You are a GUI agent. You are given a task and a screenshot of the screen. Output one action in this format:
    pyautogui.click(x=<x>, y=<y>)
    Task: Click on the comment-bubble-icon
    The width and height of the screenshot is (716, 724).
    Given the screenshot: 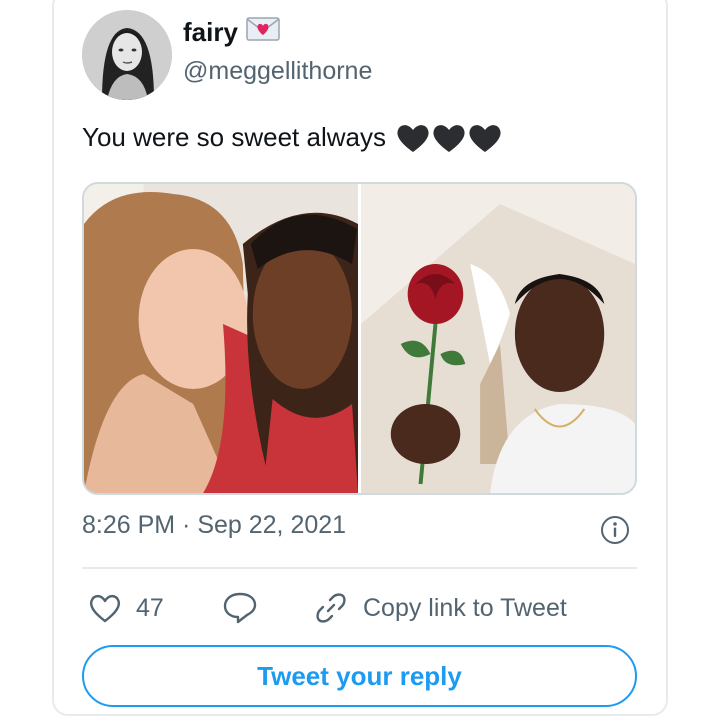 What is the action you would take?
    pyautogui.click(x=240, y=608)
    